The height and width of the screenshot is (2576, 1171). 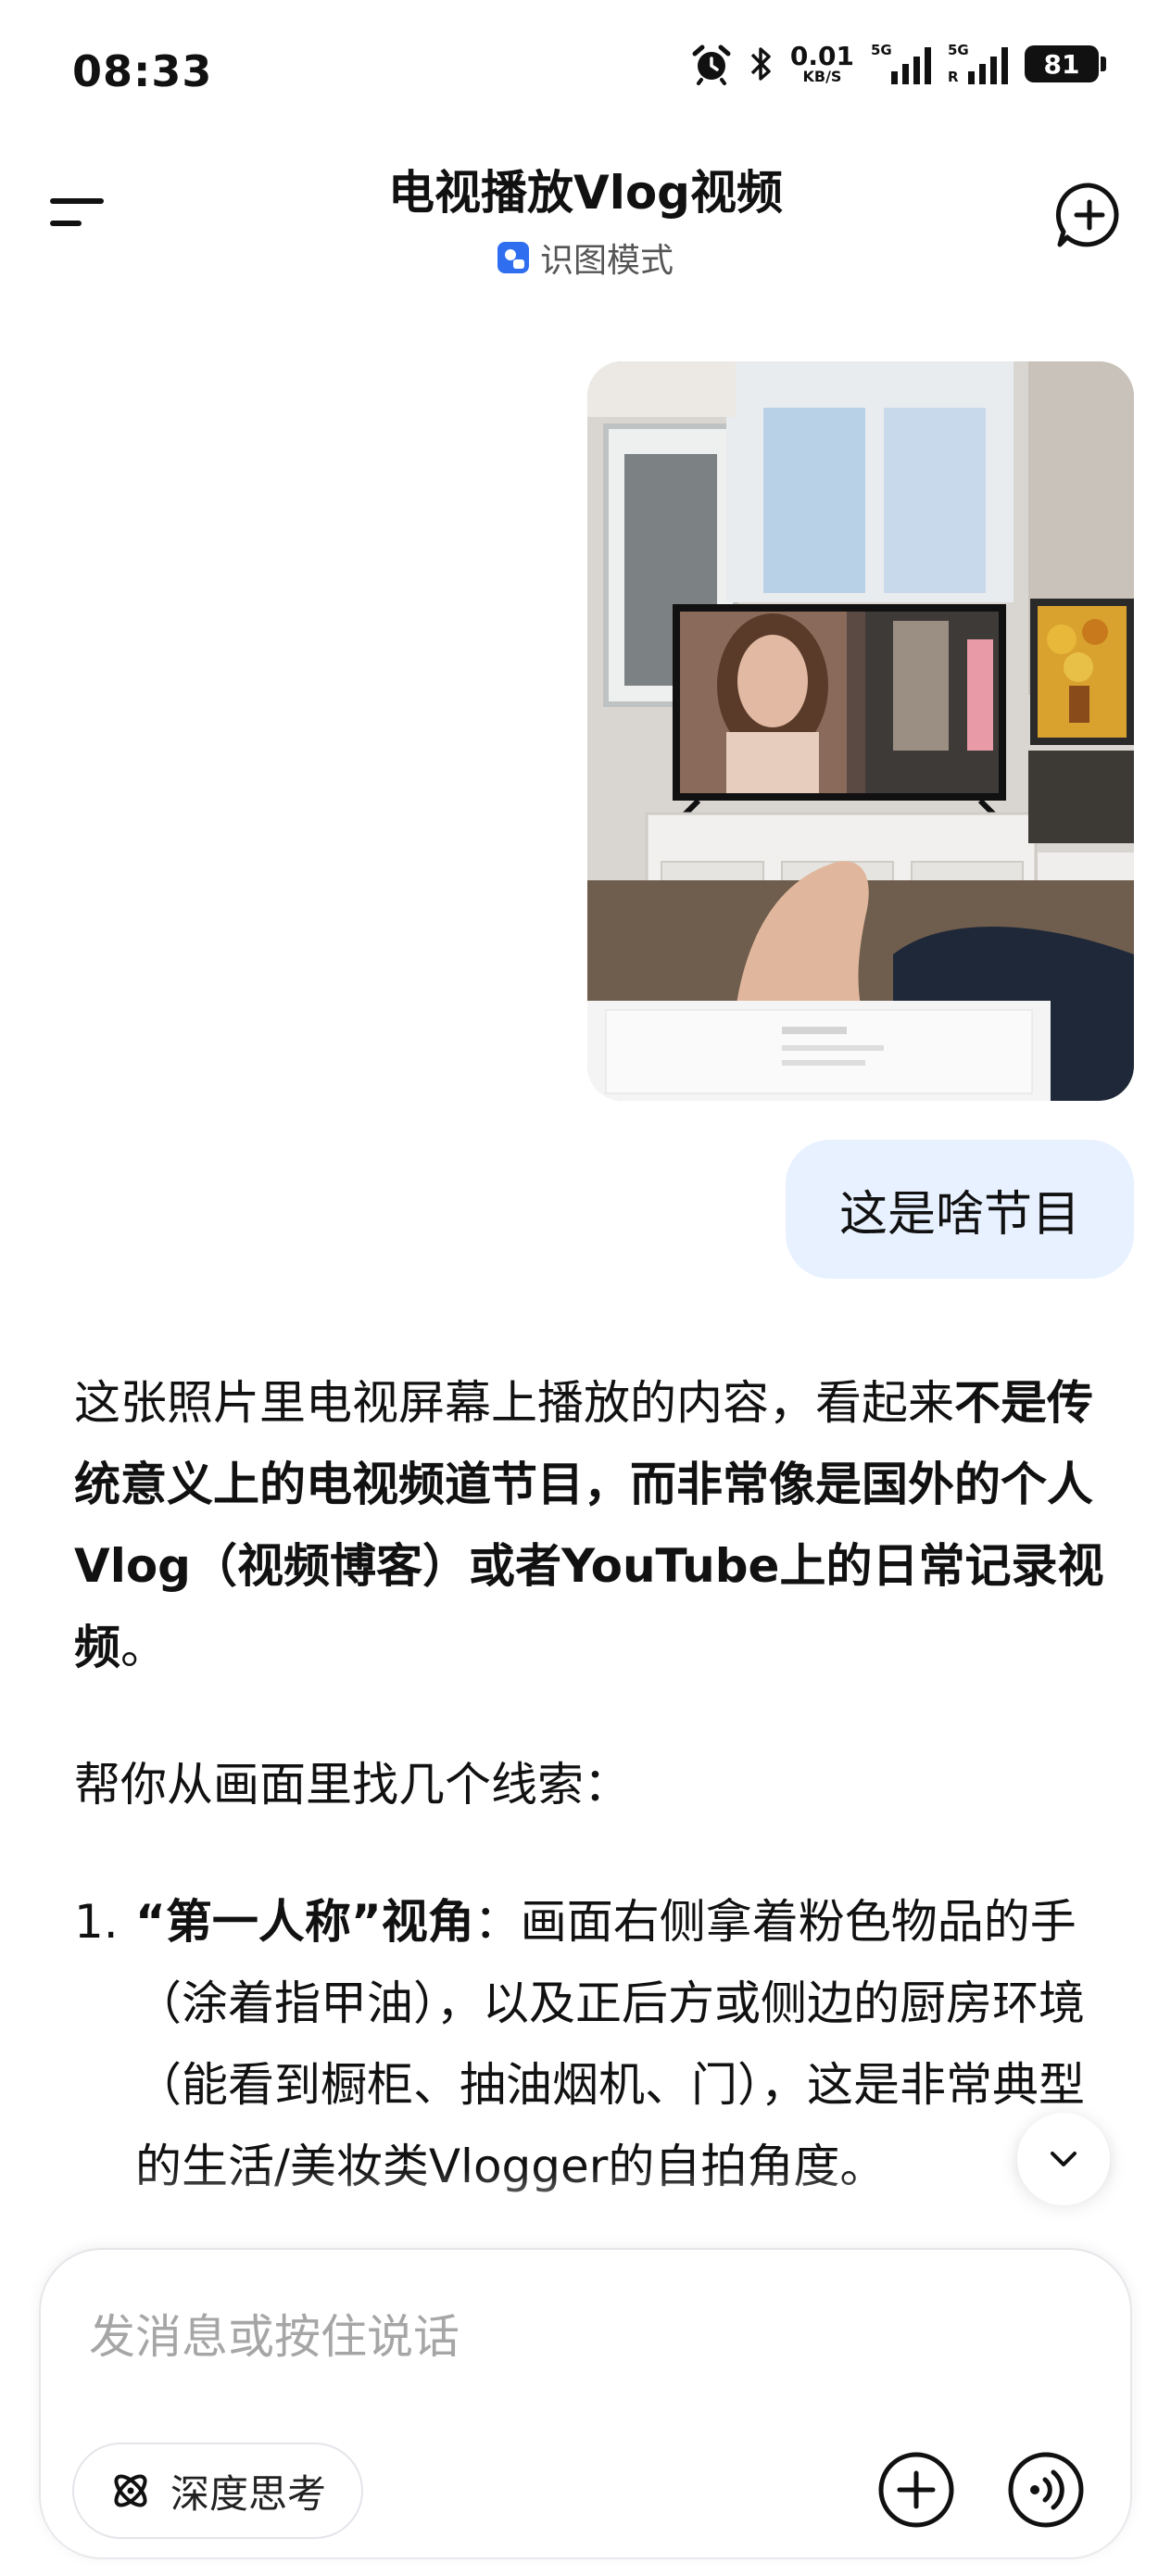 What do you see at coordinates (144, 1647) in the screenshot?
I see `answer-p1-end: 。` at bounding box center [144, 1647].